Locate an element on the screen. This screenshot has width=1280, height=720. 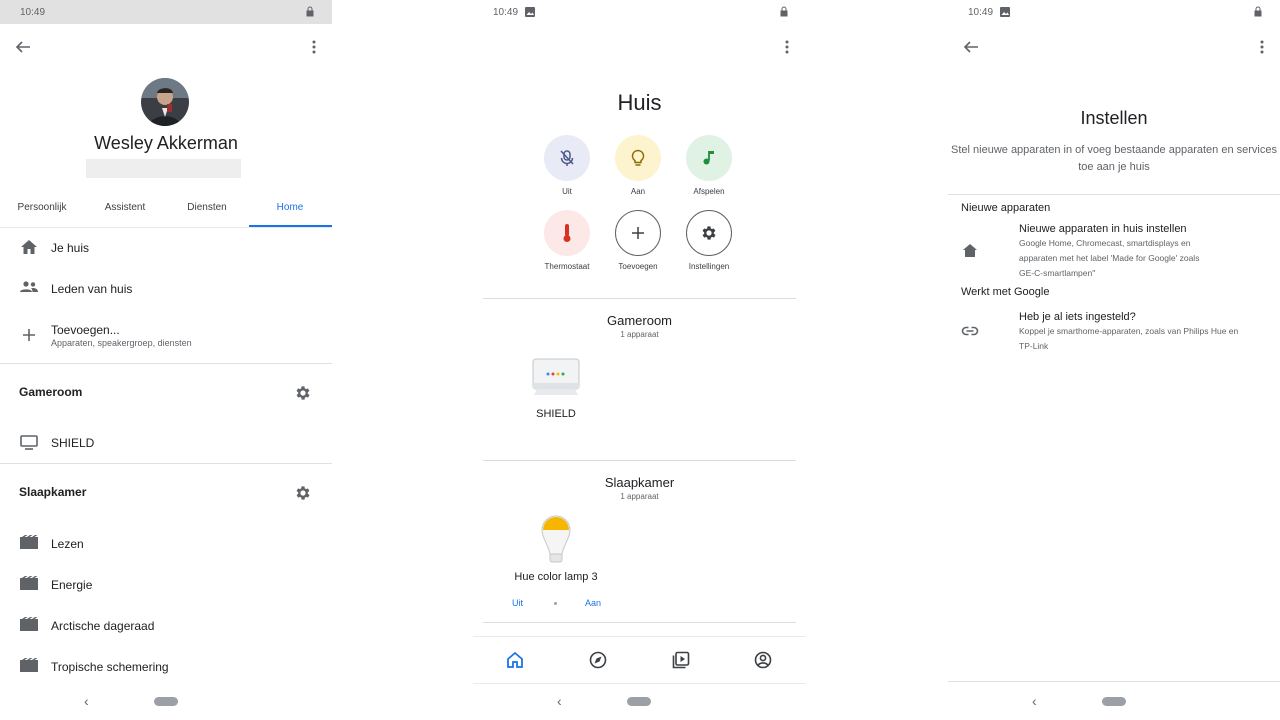
room-title-slaapkamer: Slaapkamer is located at coordinates (53, 492).